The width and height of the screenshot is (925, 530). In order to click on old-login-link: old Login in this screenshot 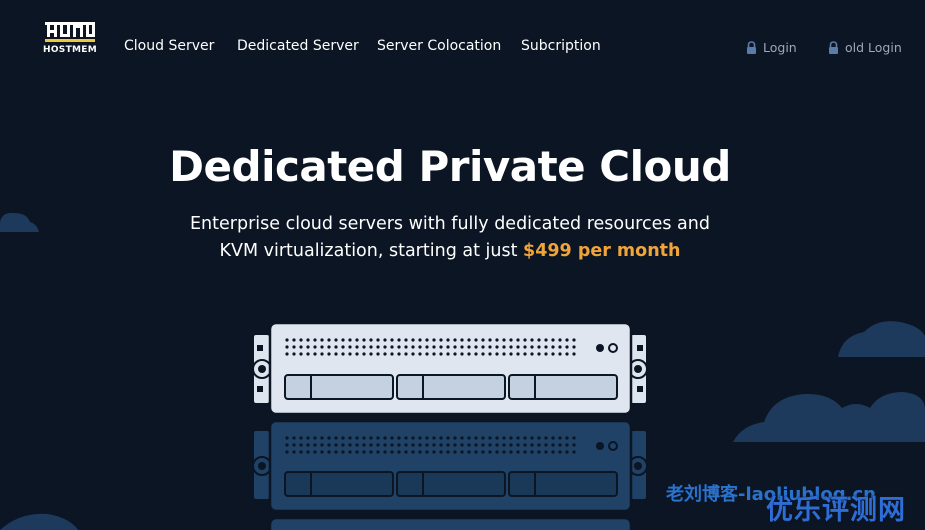, I will do `click(865, 47)`.